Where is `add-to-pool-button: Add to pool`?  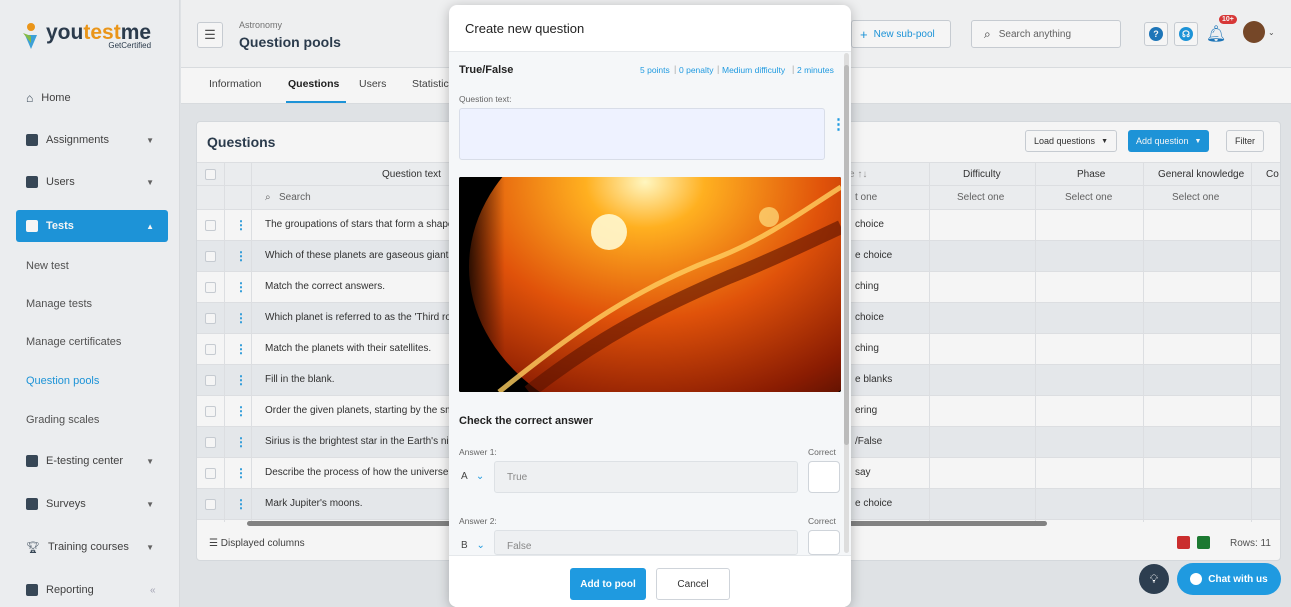 add-to-pool-button: Add to pool is located at coordinates (608, 584).